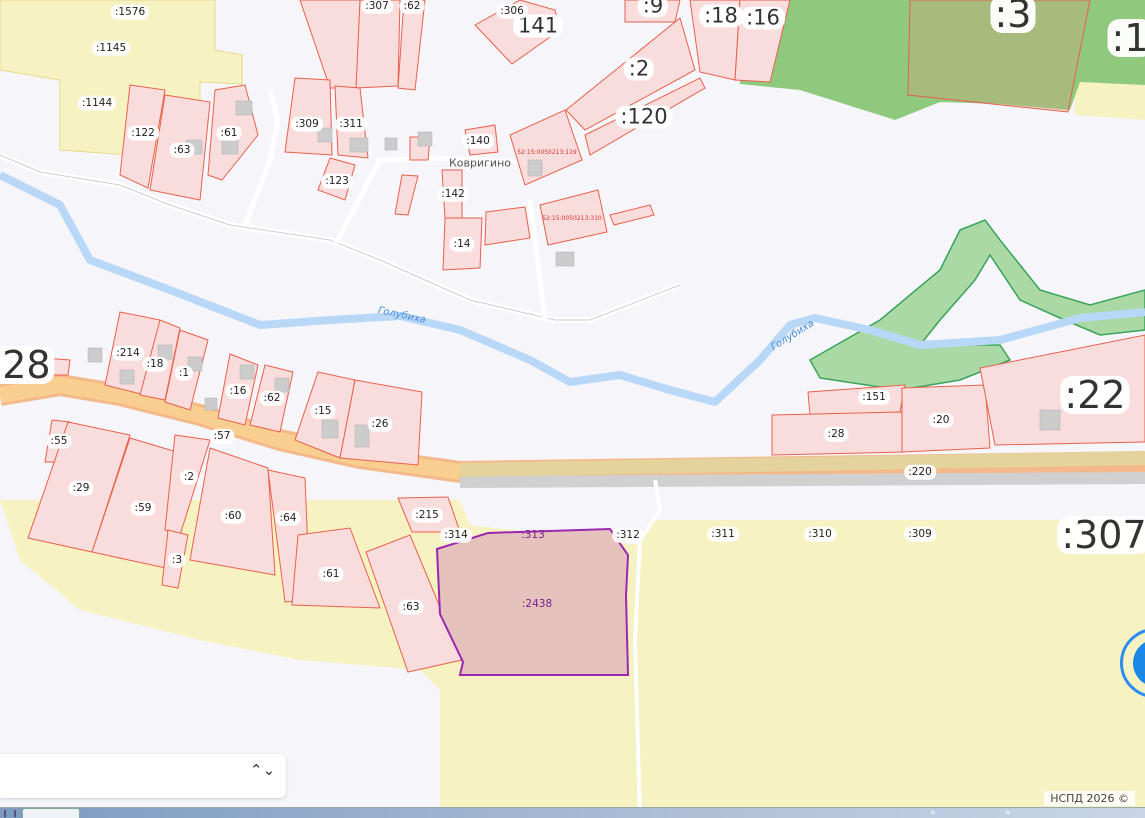  I want to click on search-panel: ⌃⌄, so click(143, 776).